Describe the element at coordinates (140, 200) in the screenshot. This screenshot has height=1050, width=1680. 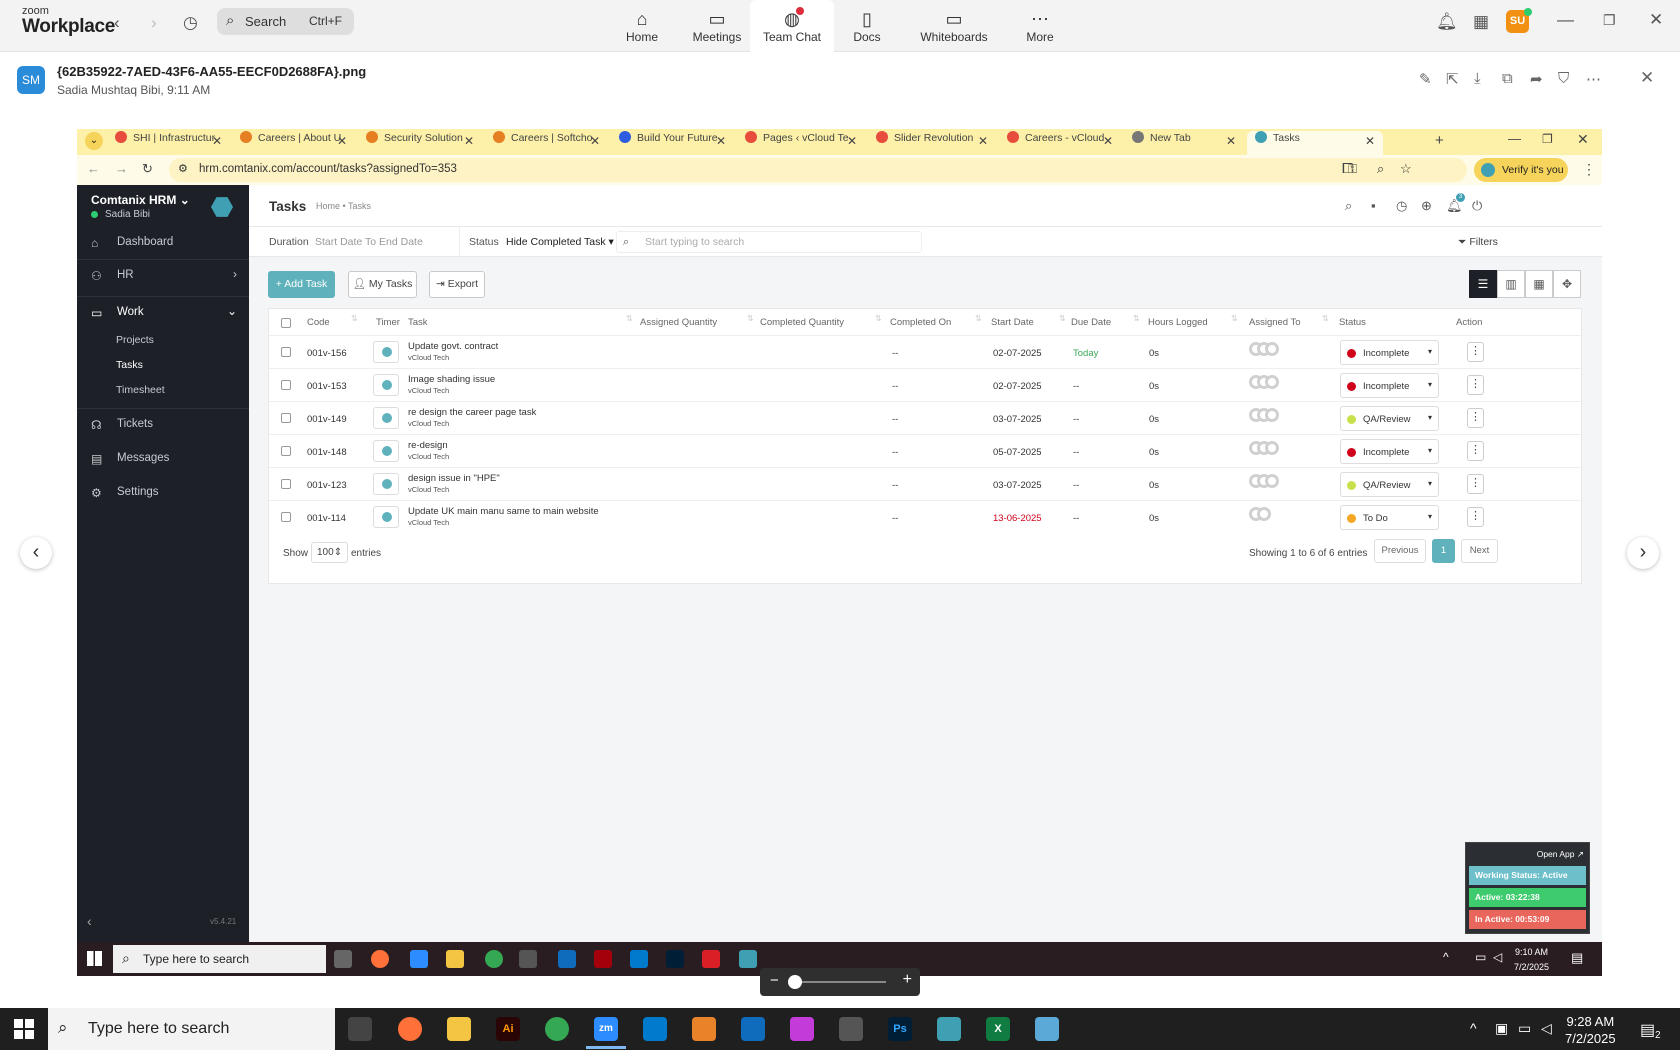
I see `sidebar-brand: Comtanix HRM ⌄` at that location.